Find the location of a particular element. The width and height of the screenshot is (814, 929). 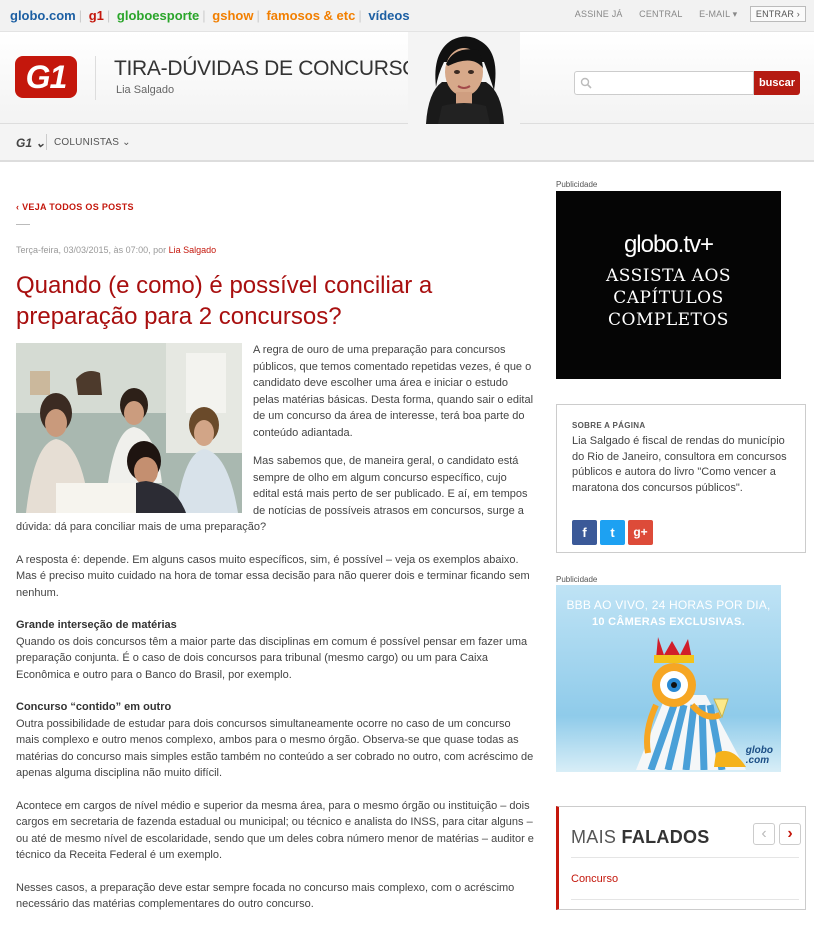

blog-author: Lia Salgado is located at coordinates (145, 90).